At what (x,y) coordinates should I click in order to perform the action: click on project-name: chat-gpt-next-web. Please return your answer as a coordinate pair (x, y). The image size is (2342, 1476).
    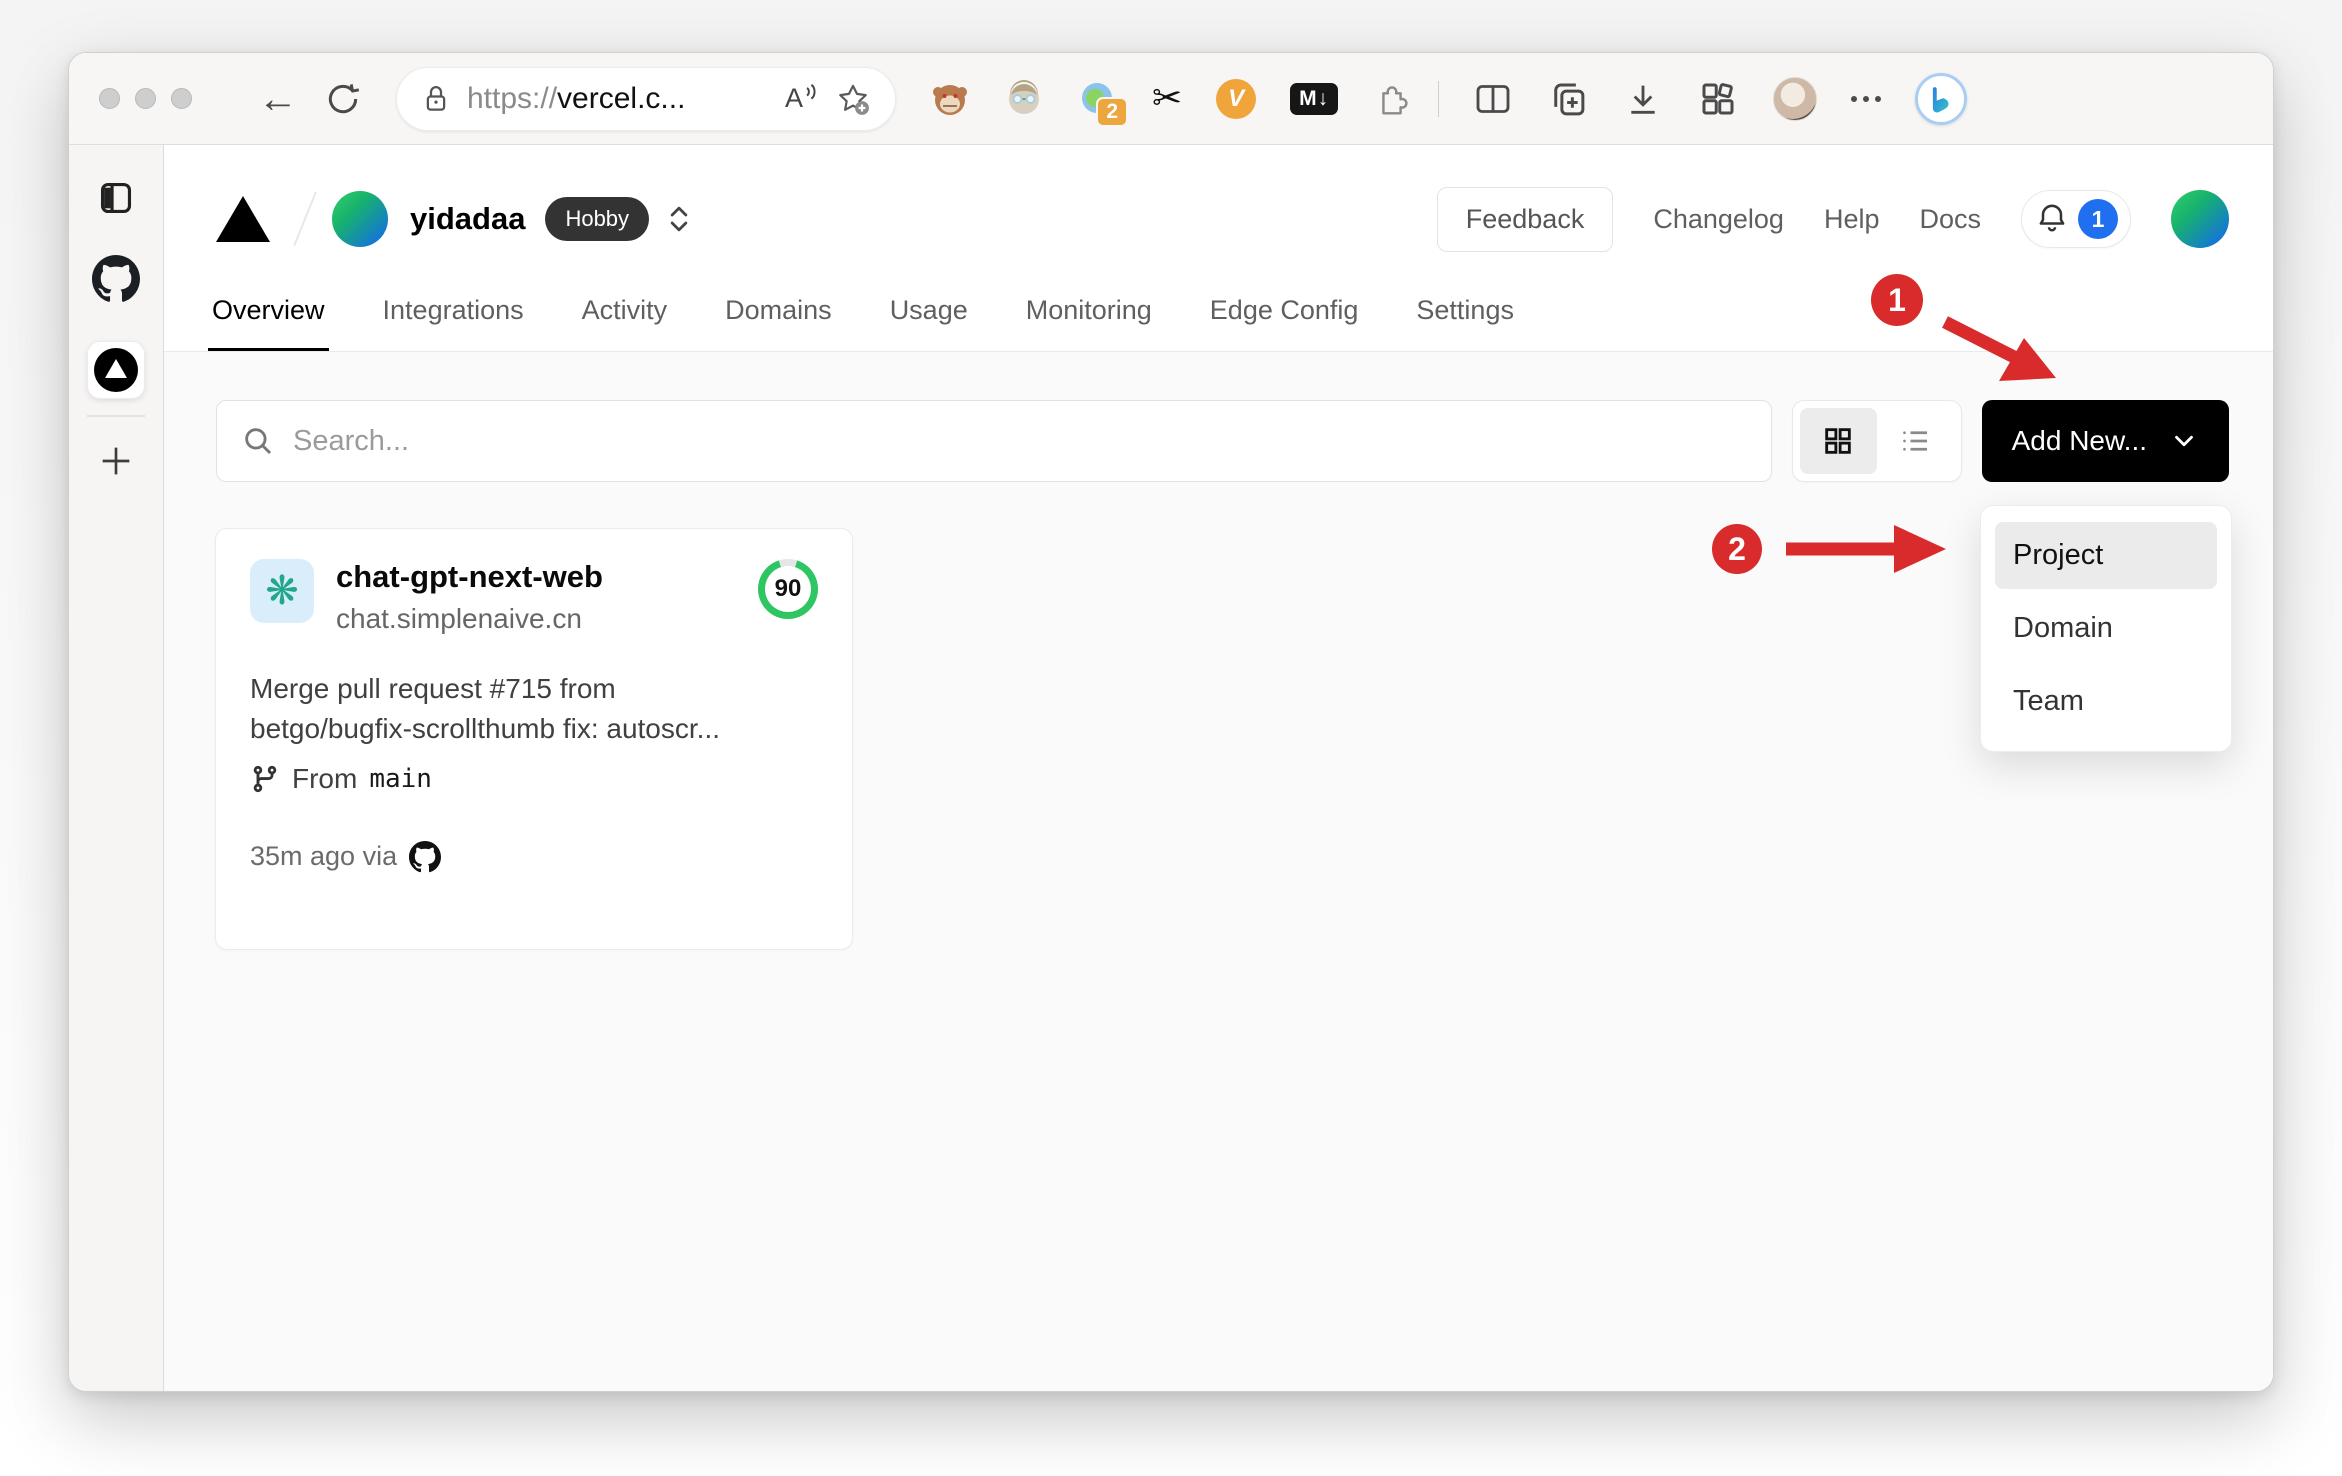
    Looking at the image, I should click on (547, 577).